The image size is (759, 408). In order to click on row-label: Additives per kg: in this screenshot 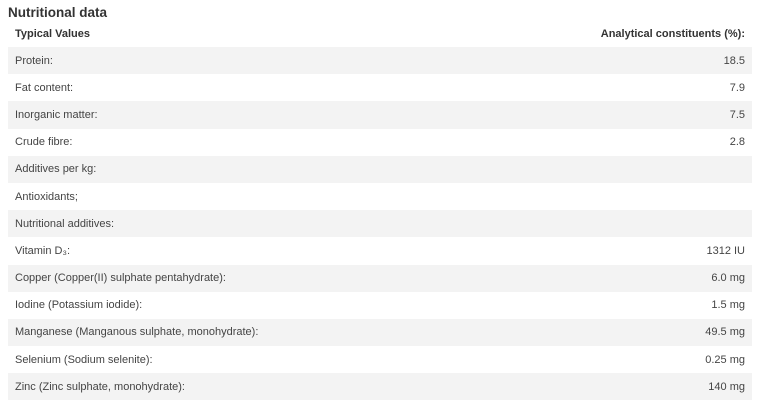, I will do `click(56, 169)`.